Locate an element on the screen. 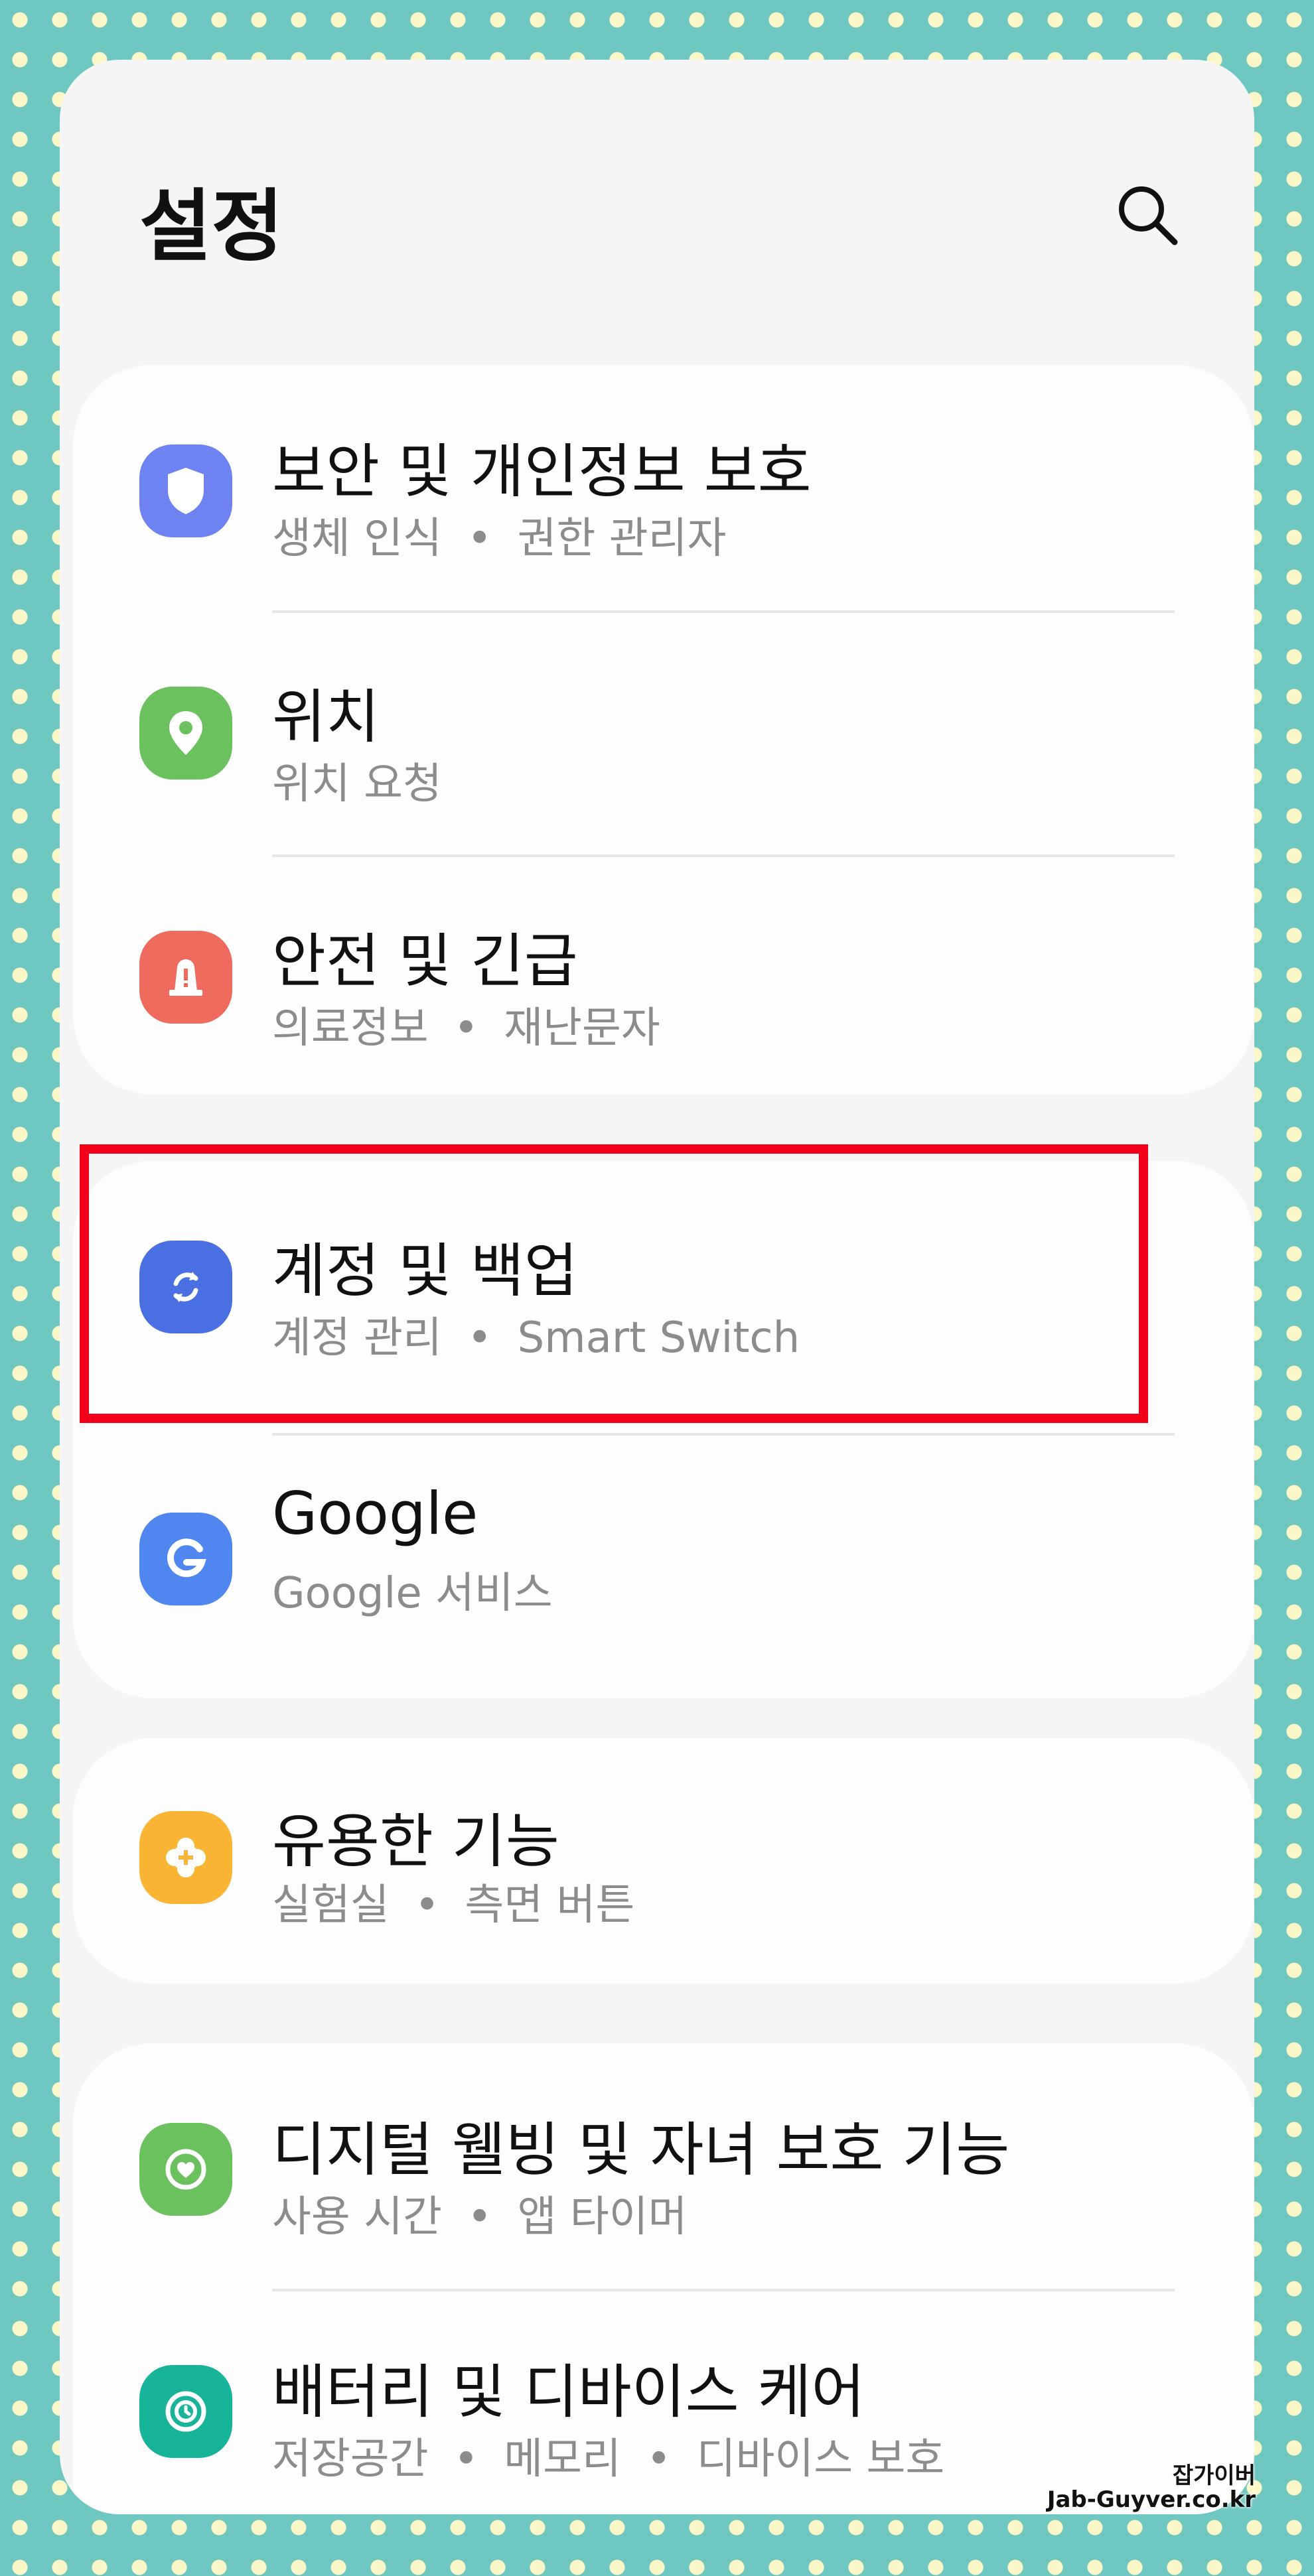  settings-item-advanced-features: 유용한 기능 실험실 • 측면 버튼 is located at coordinates (664, 1859).